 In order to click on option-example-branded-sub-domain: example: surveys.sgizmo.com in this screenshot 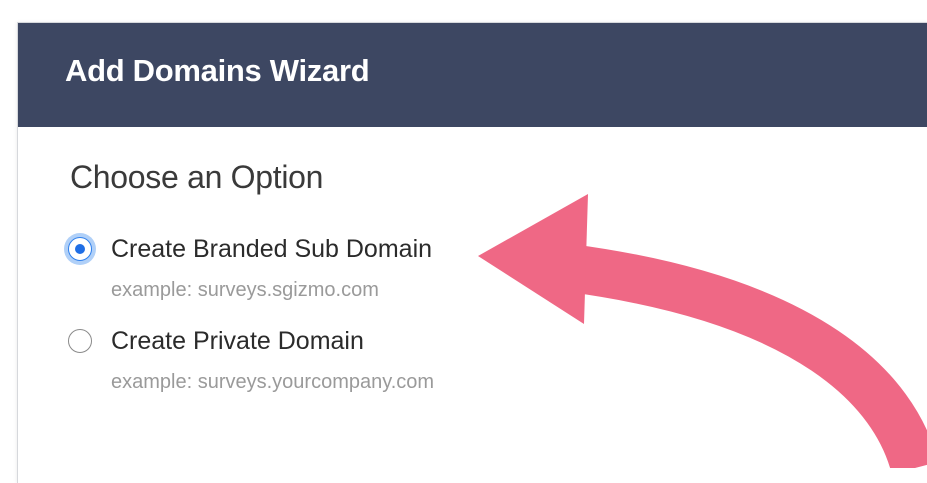, I will do `click(245, 290)`.